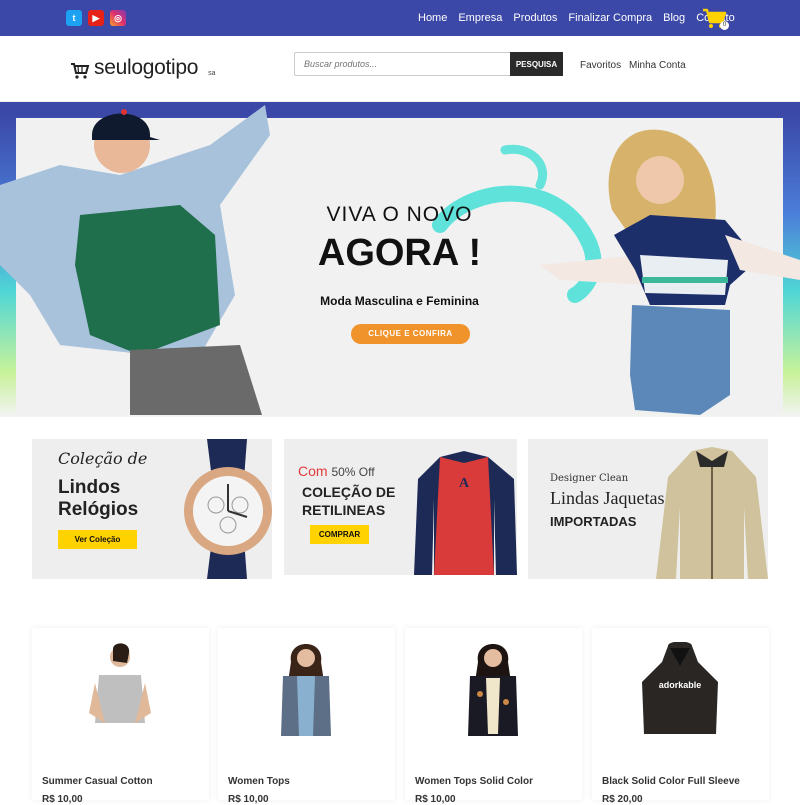 Image resolution: width=800 pixels, height=805 pixels. Describe the element at coordinates (432, 18) in the screenshot. I see `nav-home: Home` at that location.